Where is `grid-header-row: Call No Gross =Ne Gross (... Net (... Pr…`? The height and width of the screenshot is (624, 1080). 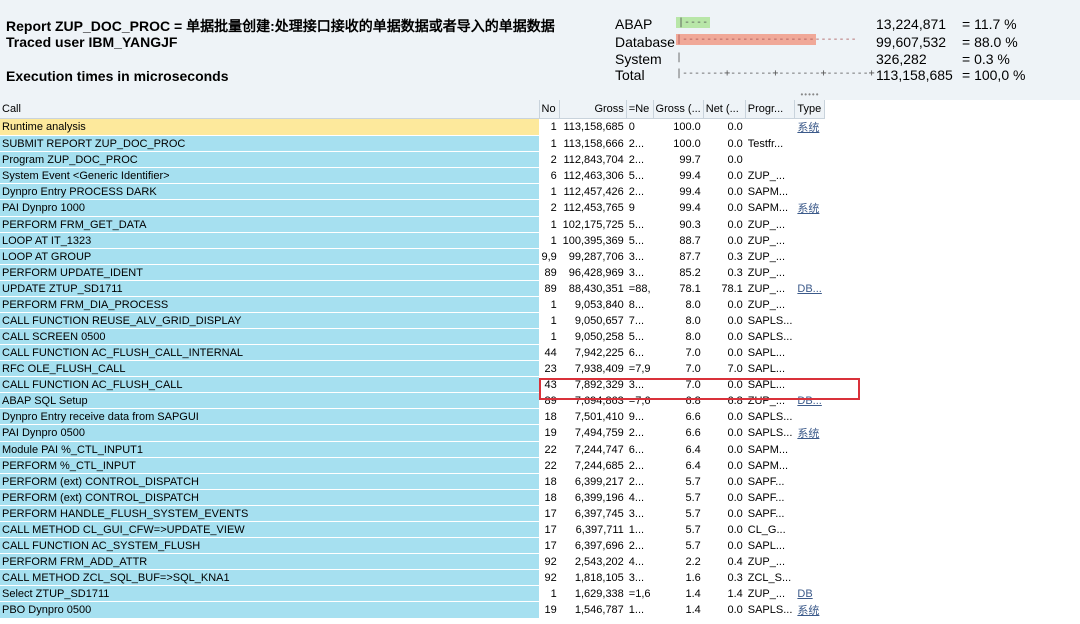 grid-header-row: Call No Gross =Ne Gross (... Net (... Pr… is located at coordinates (412, 109).